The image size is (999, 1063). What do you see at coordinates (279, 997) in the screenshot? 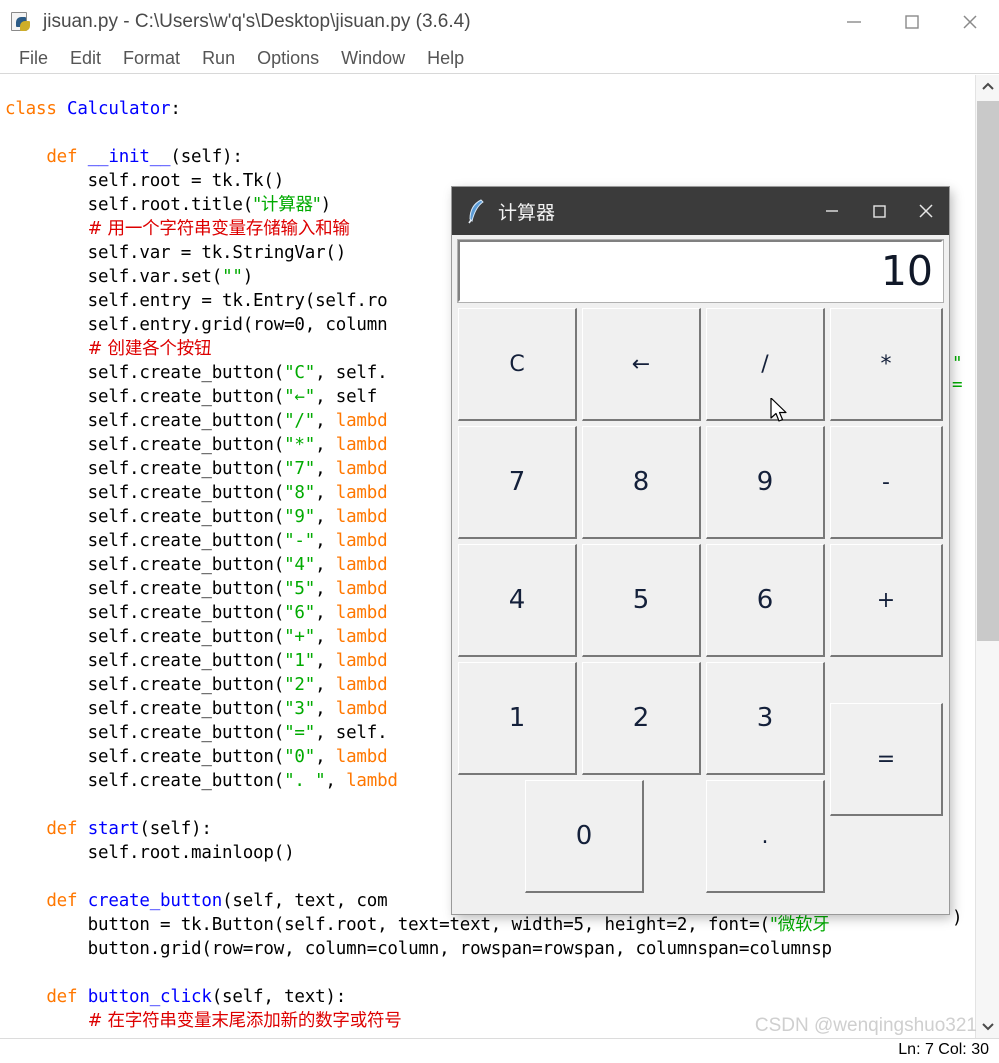
I see `code-token: (self, text):` at bounding box center [279, 997].